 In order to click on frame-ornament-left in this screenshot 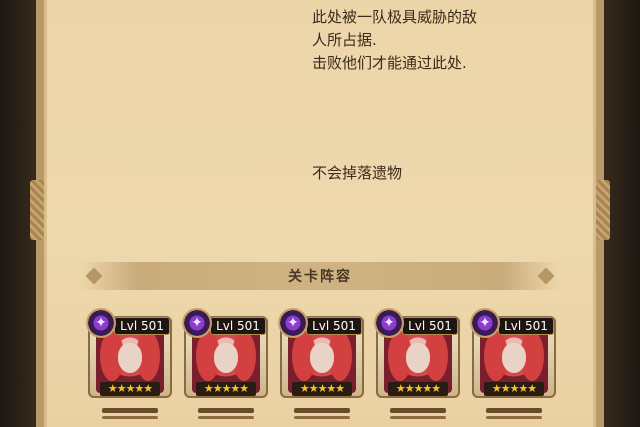, I will do `click(37, 210)`.